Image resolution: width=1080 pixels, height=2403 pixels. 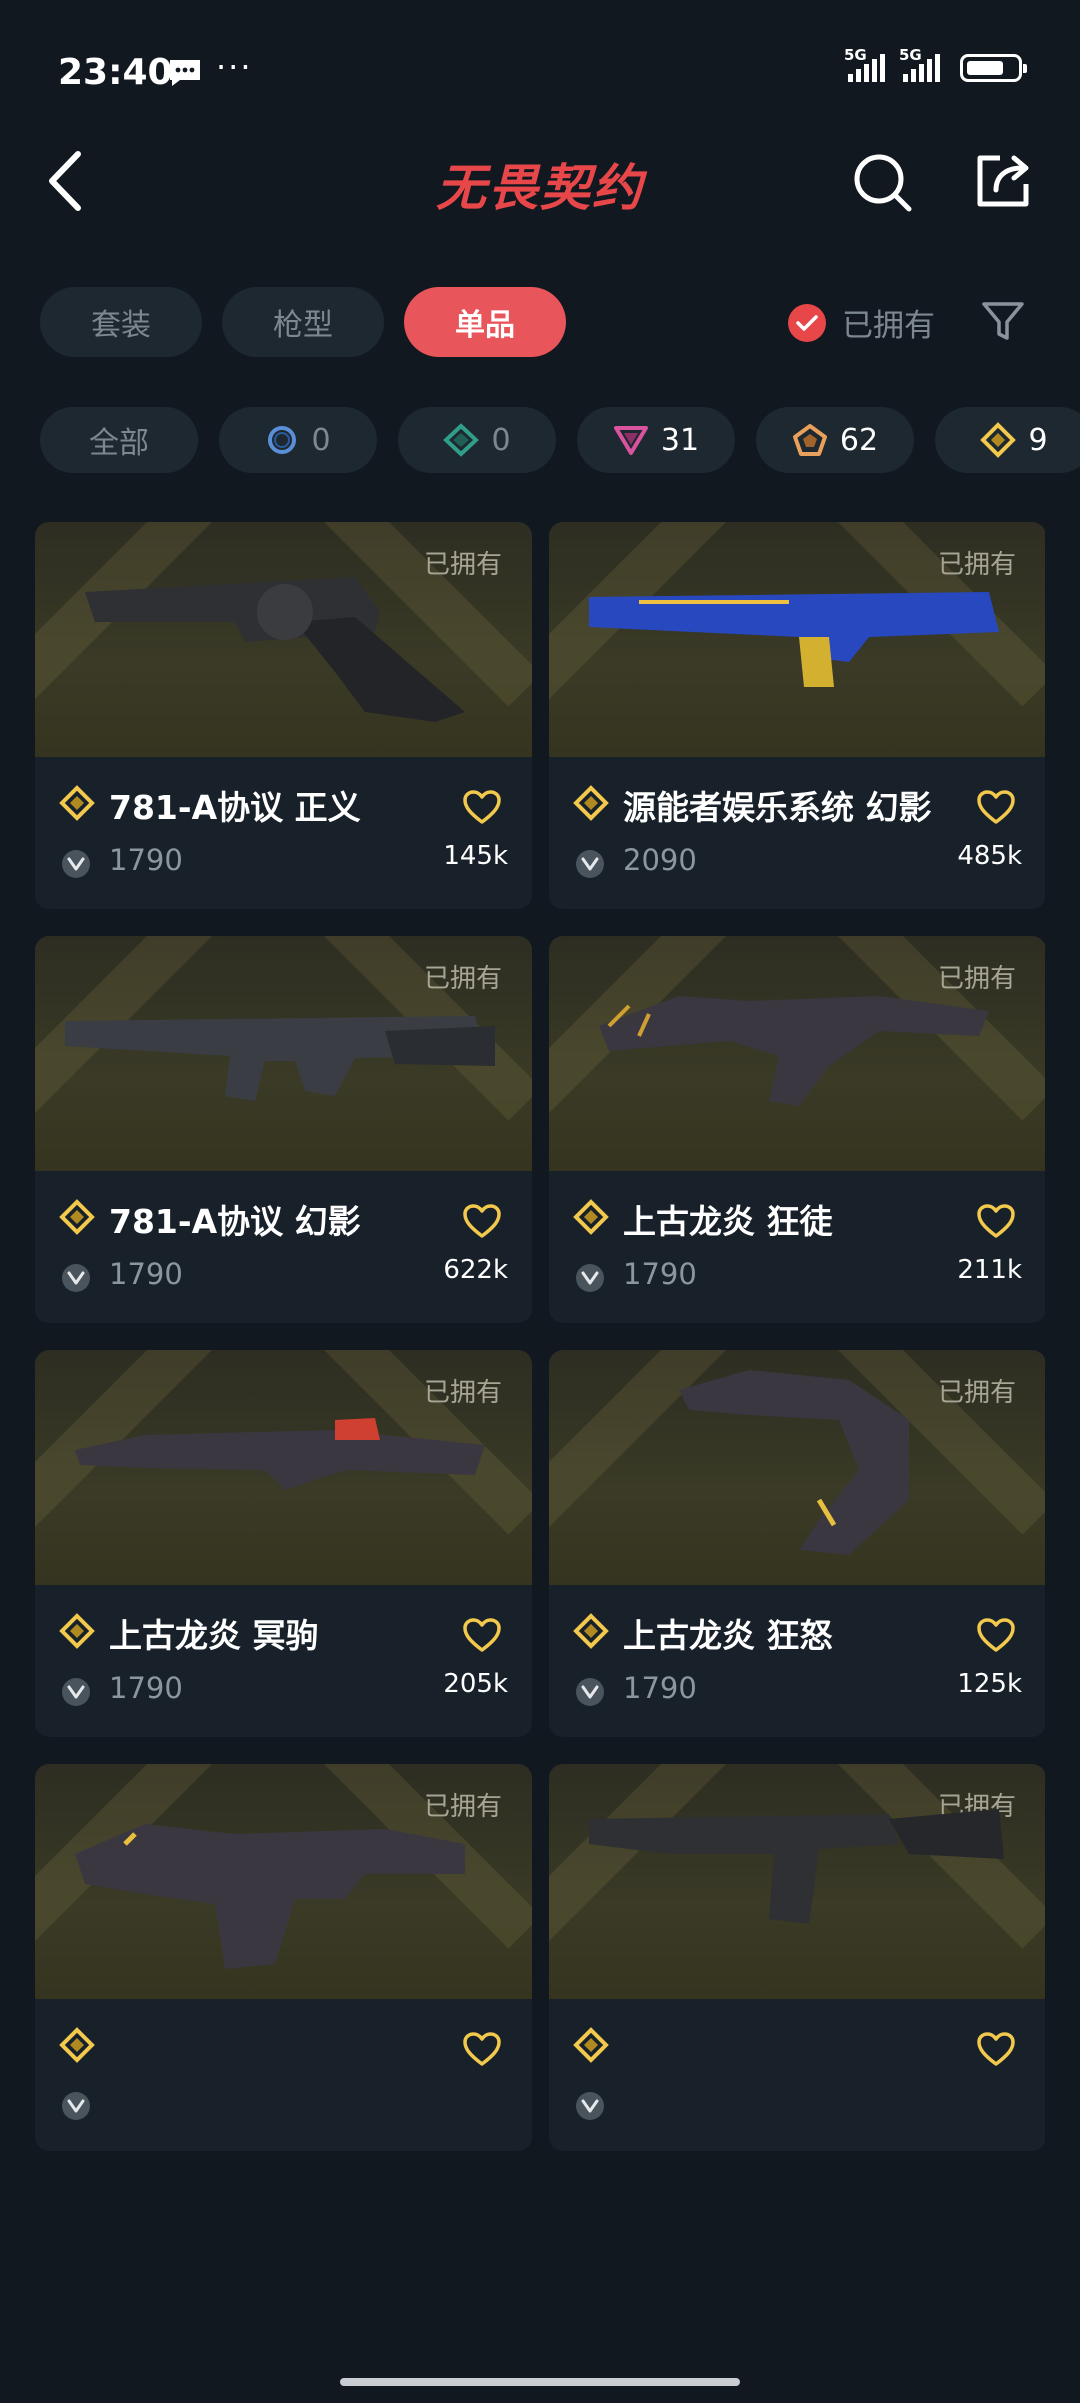 I want to click on tier-filter-label: 全部, so click(x=119, y=443).